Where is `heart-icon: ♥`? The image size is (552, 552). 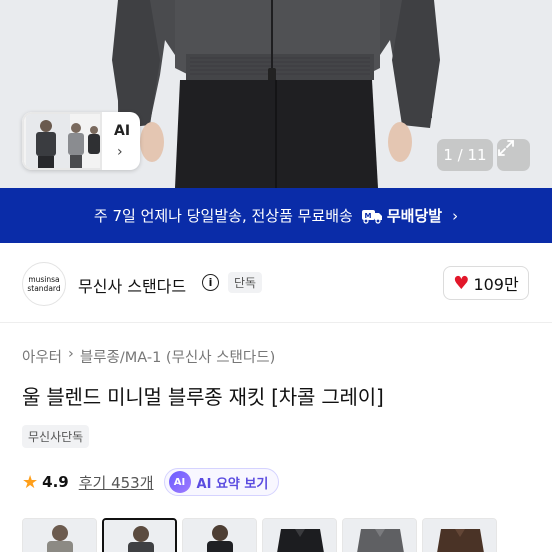
heart-icon: ♥ is located at coordinates (461, 283).